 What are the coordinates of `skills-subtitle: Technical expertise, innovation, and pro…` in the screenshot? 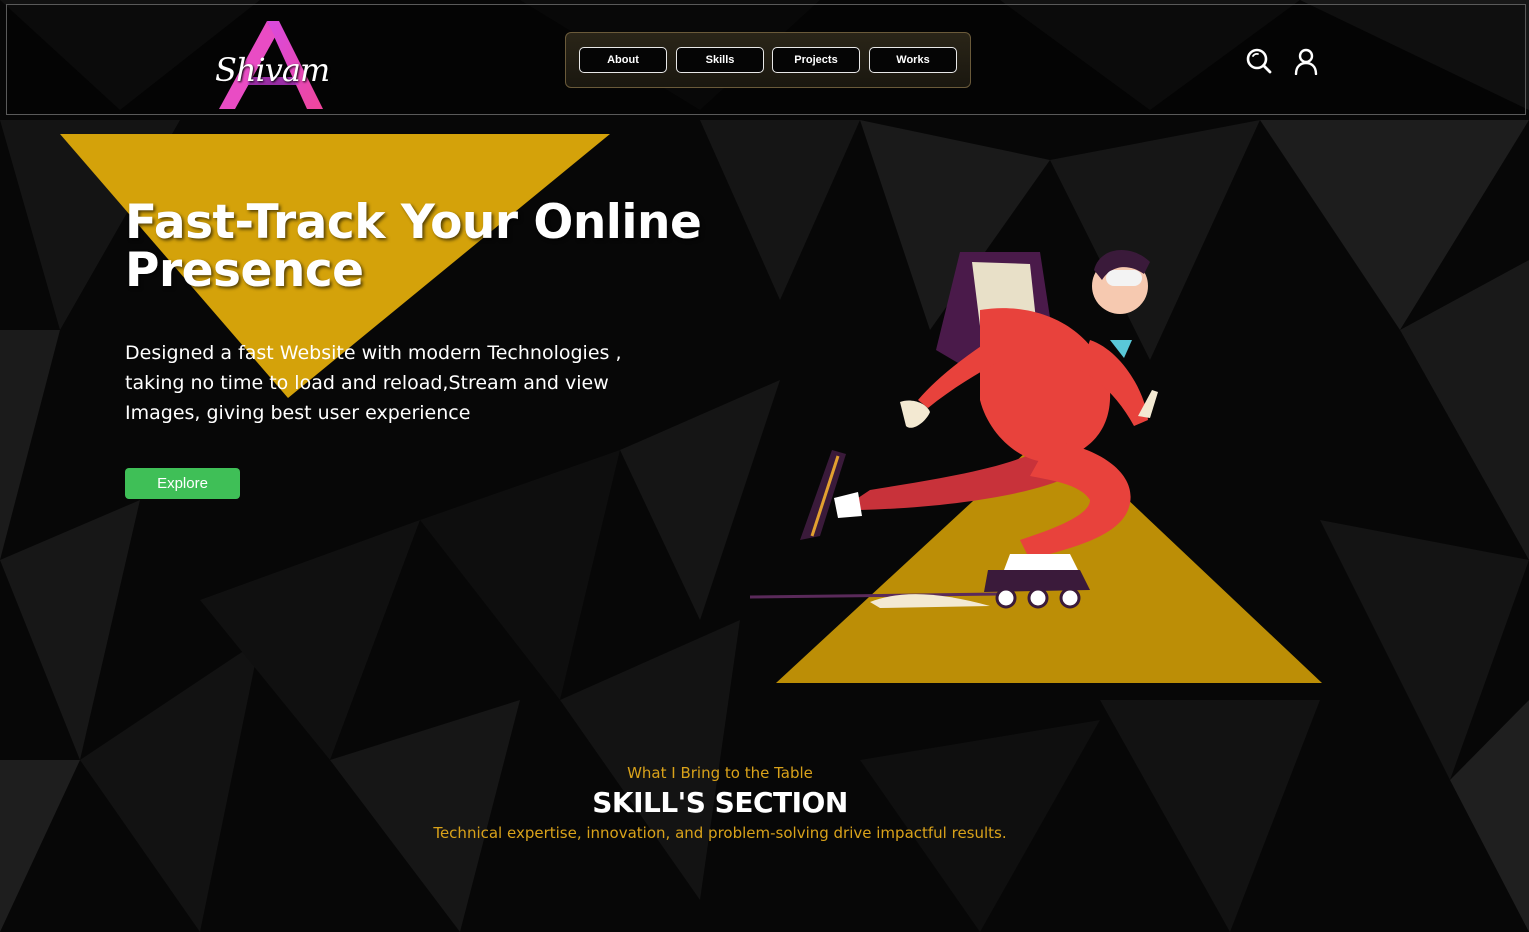 It's located at (720, 833).